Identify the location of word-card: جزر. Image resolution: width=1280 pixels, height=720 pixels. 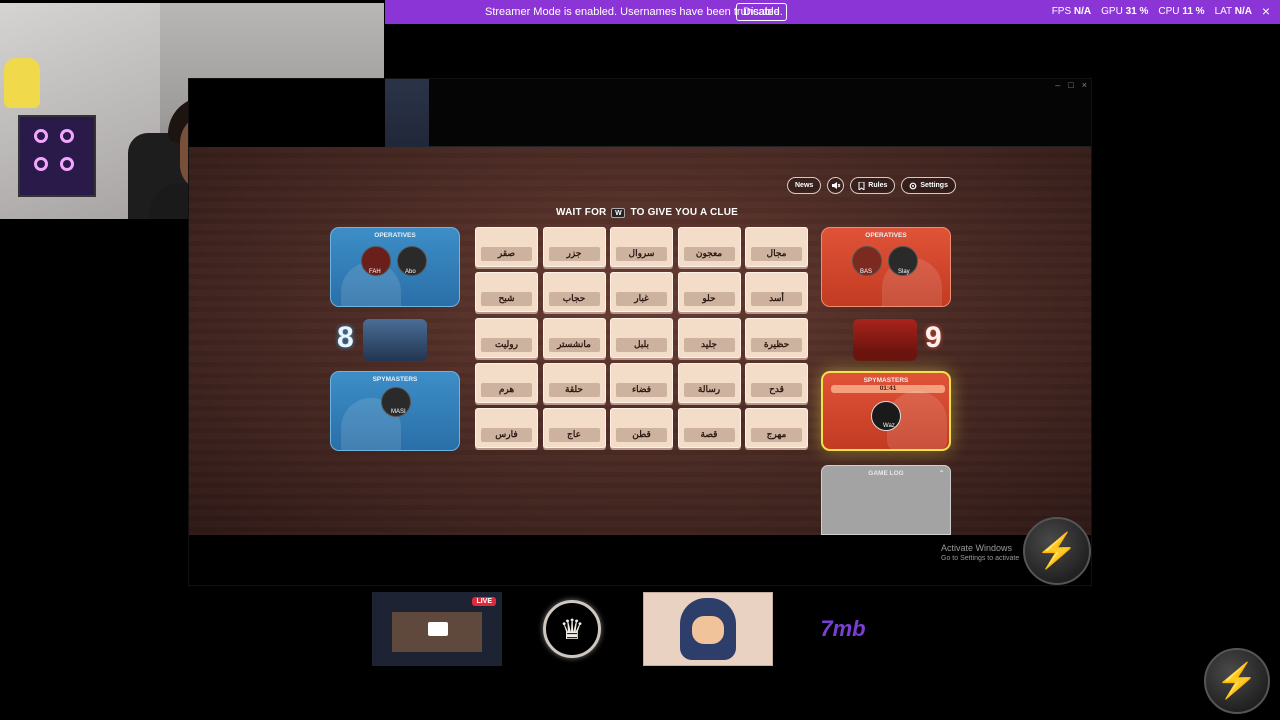
(574, 247).